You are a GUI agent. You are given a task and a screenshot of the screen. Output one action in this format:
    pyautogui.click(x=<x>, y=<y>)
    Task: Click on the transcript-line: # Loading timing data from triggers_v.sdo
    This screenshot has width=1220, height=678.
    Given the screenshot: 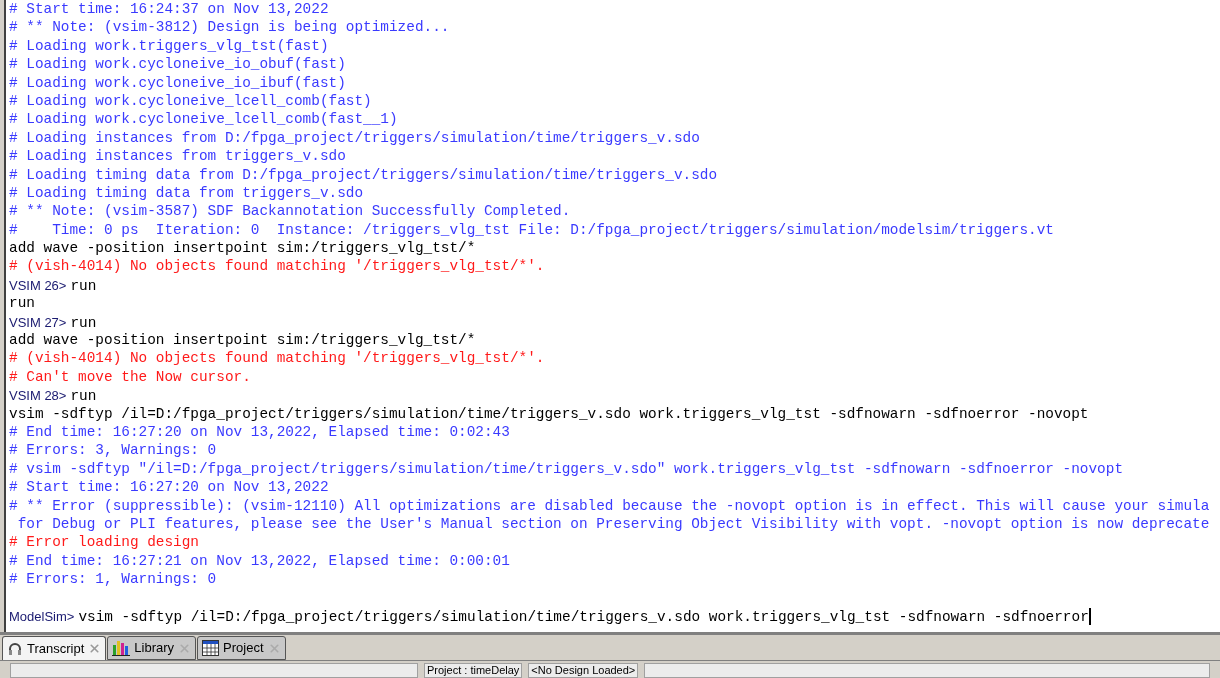 What is the action you would take?
    pyautogui.click(x=186, y=193)
    